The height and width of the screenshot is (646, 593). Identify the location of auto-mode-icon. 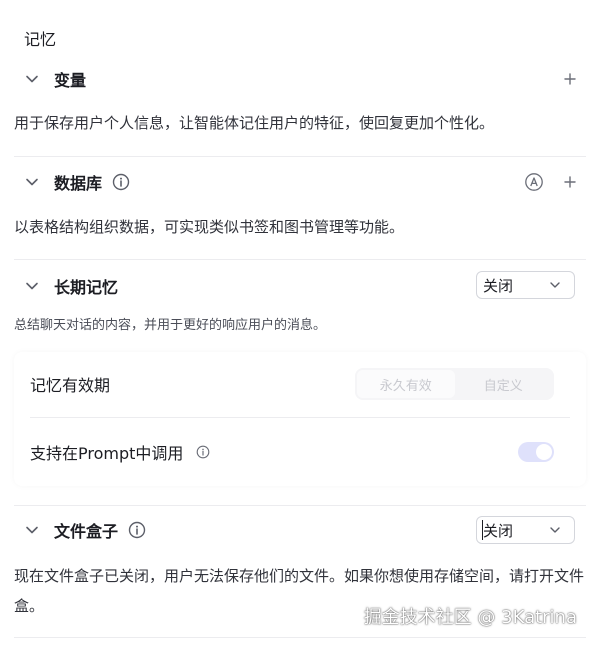
(534, 182).